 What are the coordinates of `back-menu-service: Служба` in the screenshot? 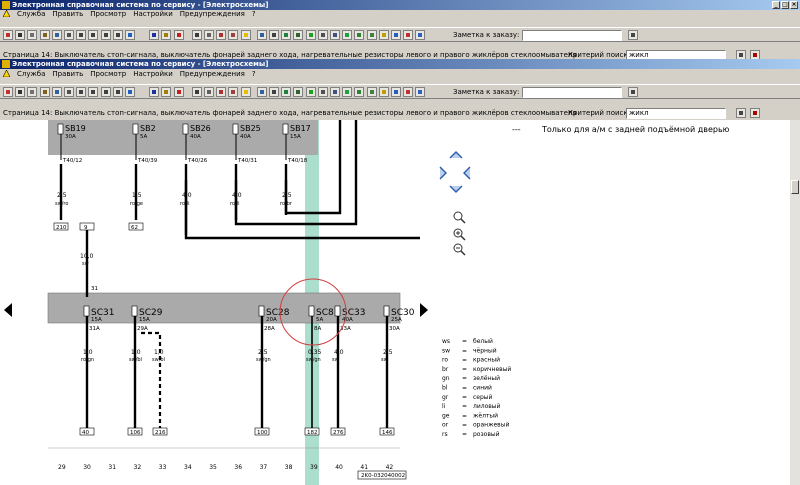 It's located at (31, 14).